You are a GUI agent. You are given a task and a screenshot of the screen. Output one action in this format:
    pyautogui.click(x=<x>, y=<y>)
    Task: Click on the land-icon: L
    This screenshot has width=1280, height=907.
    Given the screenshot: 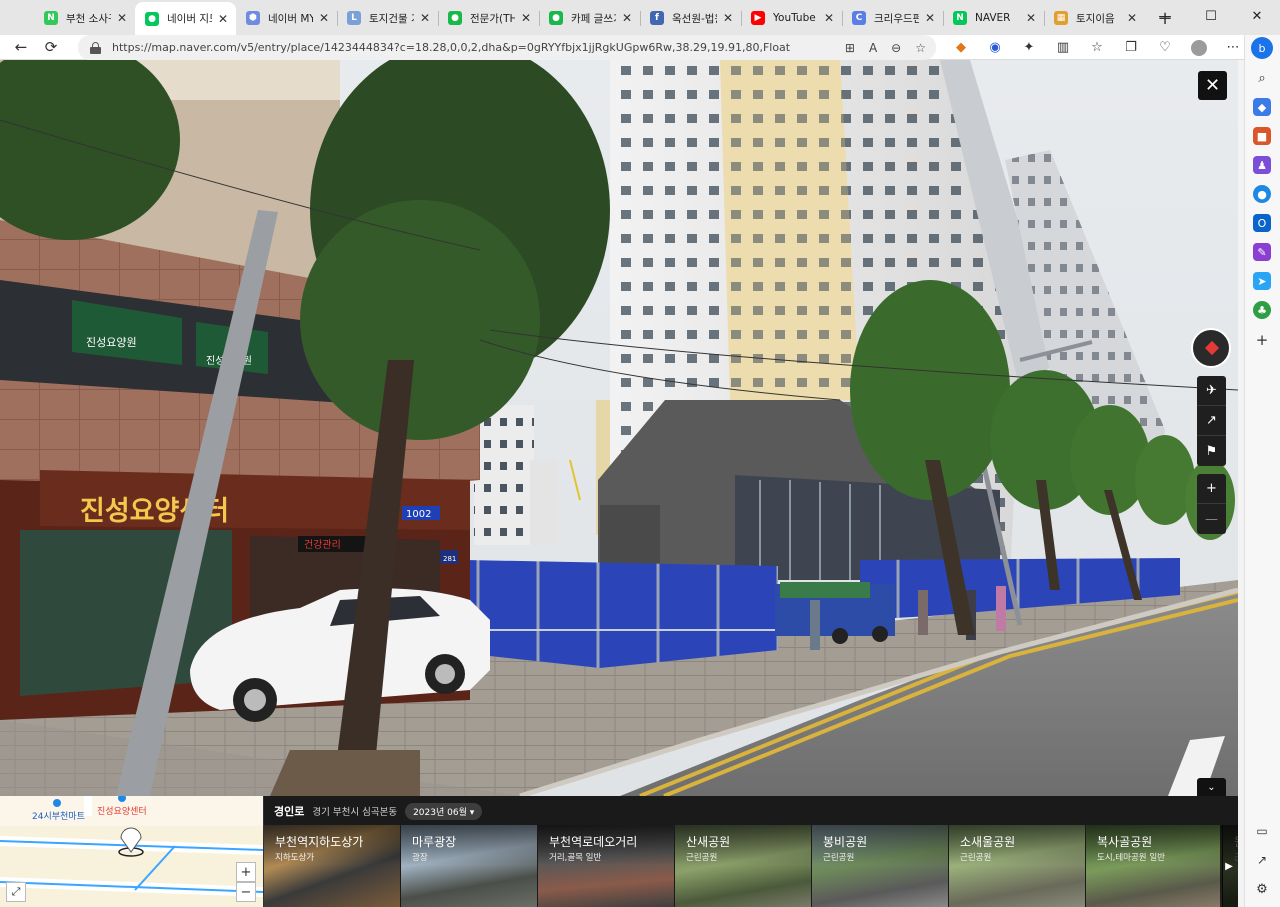 What is the action you would take?
    pyautogui.click(x=354, y=18)
    